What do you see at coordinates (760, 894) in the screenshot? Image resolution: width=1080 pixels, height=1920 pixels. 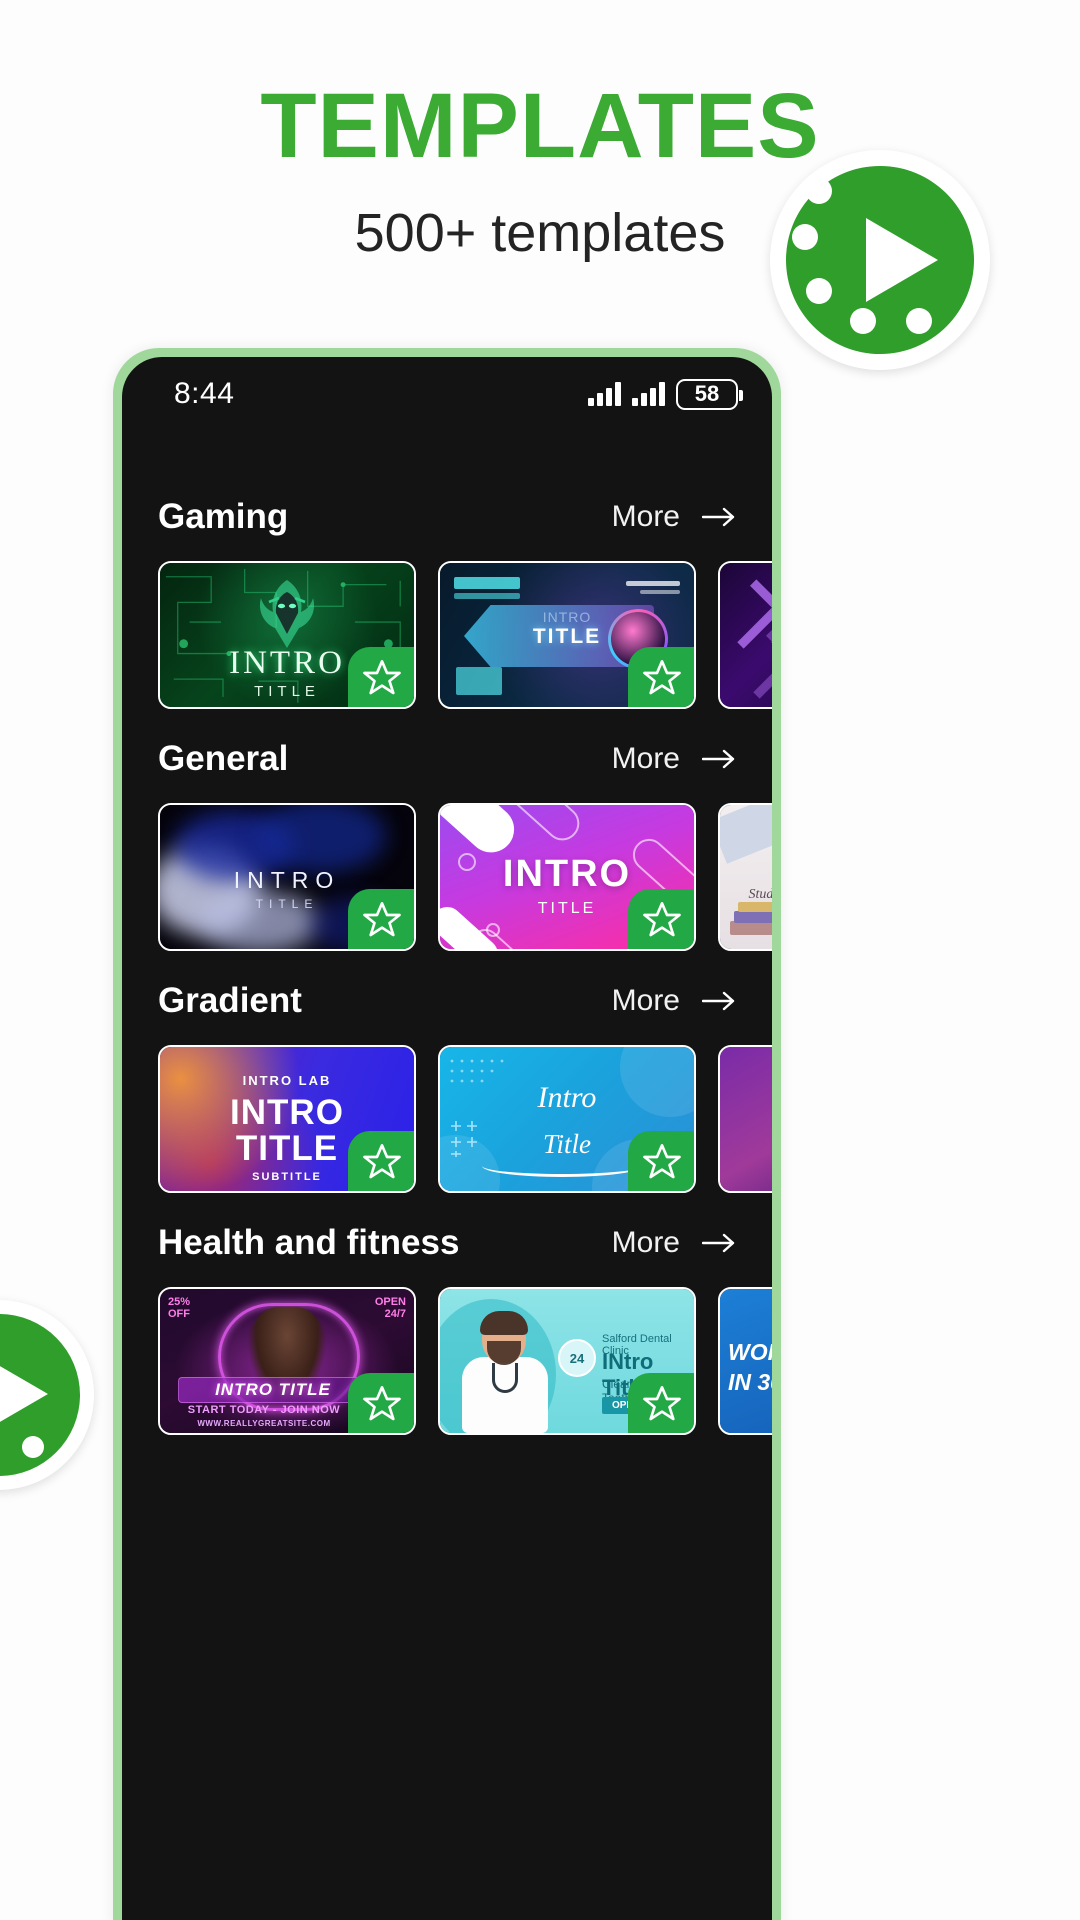 I see `card-text-script: Study Corner` at bounding box center [760, 894].